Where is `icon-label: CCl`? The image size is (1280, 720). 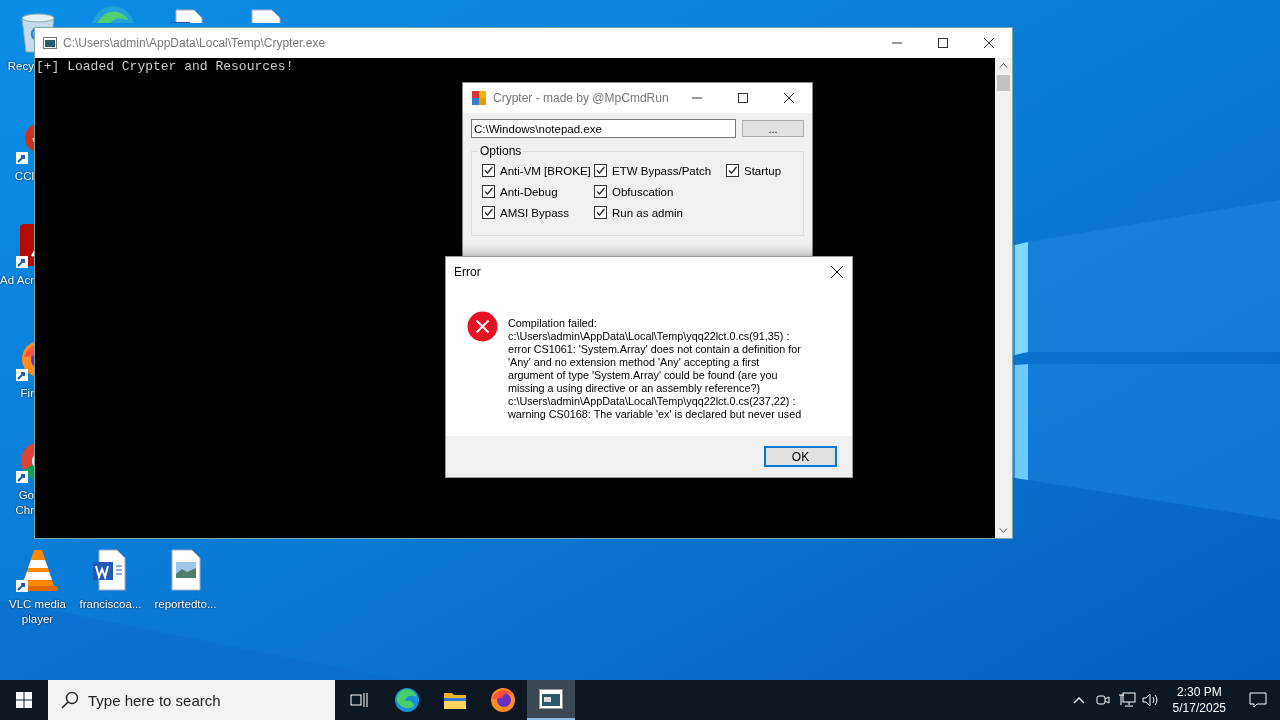 icon-label: CCl is located at coordinates (23, 176).